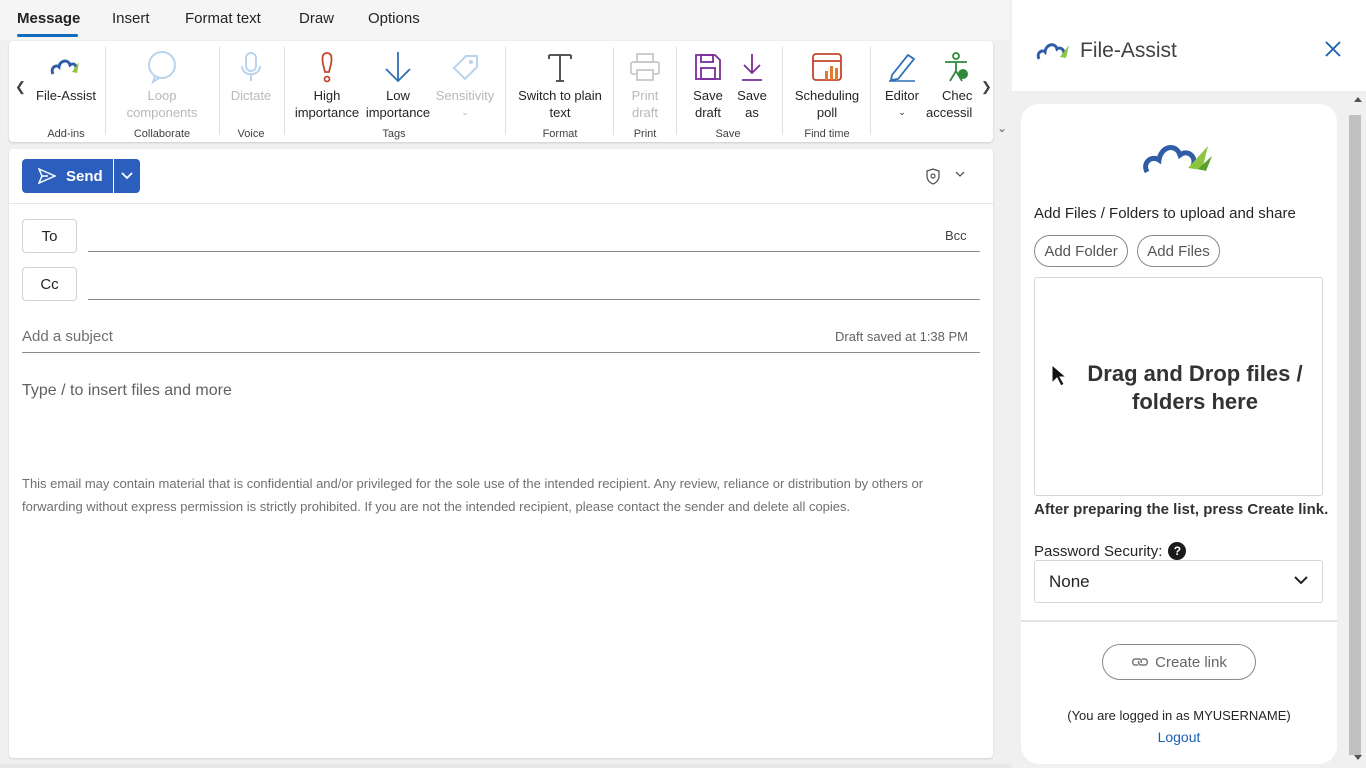  Describe the element at coordinates (398, 95) in the screenshot. I see `low-importance-label-1: Low` at that location.